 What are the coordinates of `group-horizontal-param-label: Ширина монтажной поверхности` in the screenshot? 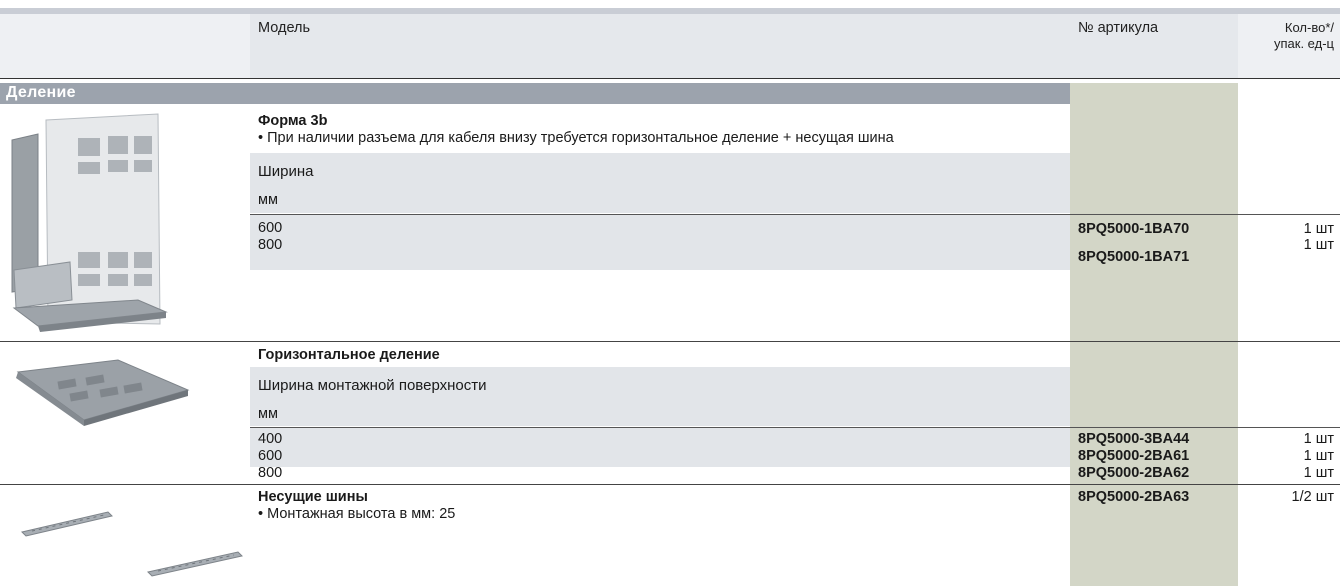 It's located at (372, 385).